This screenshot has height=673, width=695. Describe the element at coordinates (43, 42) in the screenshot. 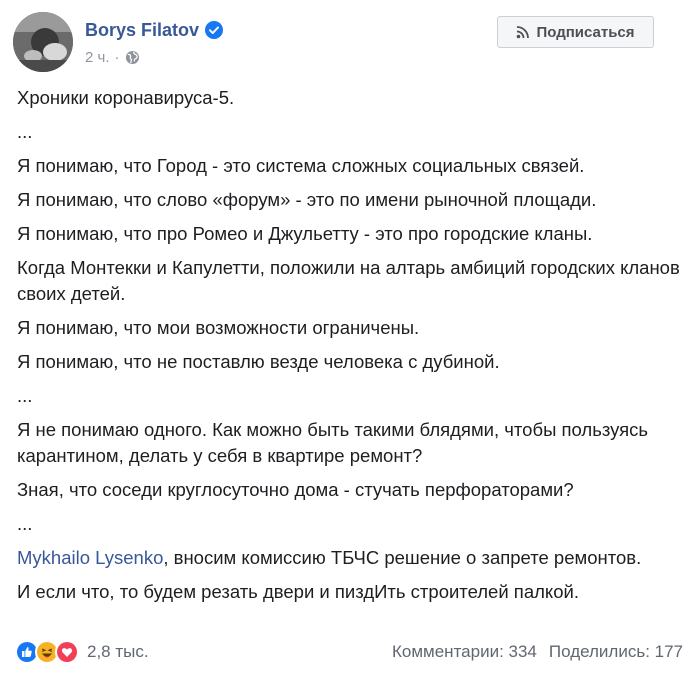

I see `avatar` at that location.